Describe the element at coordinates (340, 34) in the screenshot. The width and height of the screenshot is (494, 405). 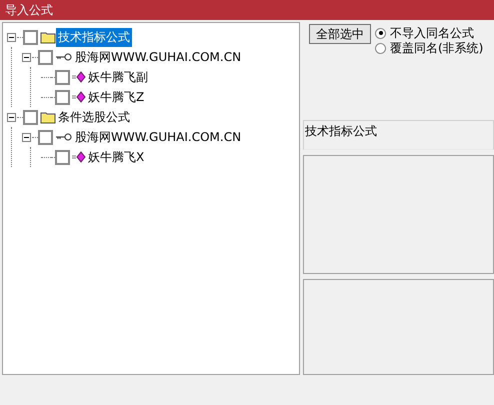
I see `select-all-button: 全部选中` at that location.